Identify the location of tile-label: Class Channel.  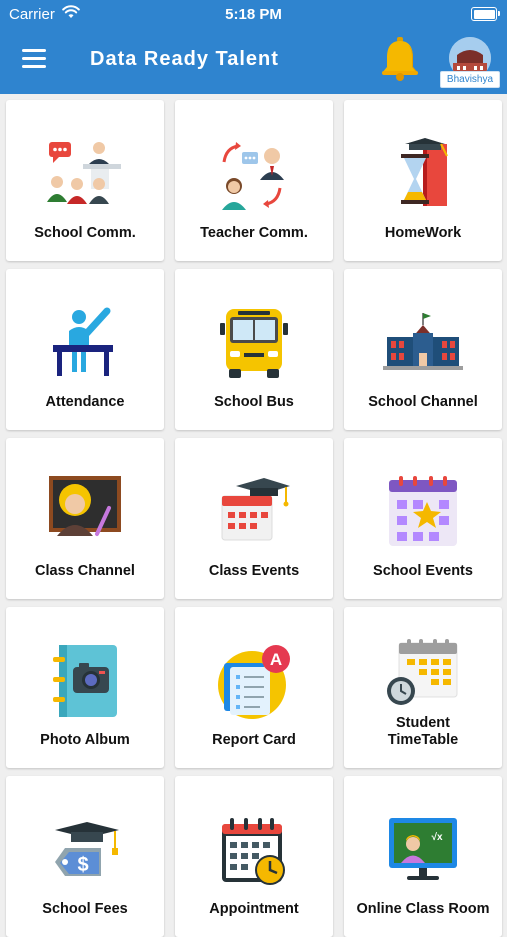
(85, 571).